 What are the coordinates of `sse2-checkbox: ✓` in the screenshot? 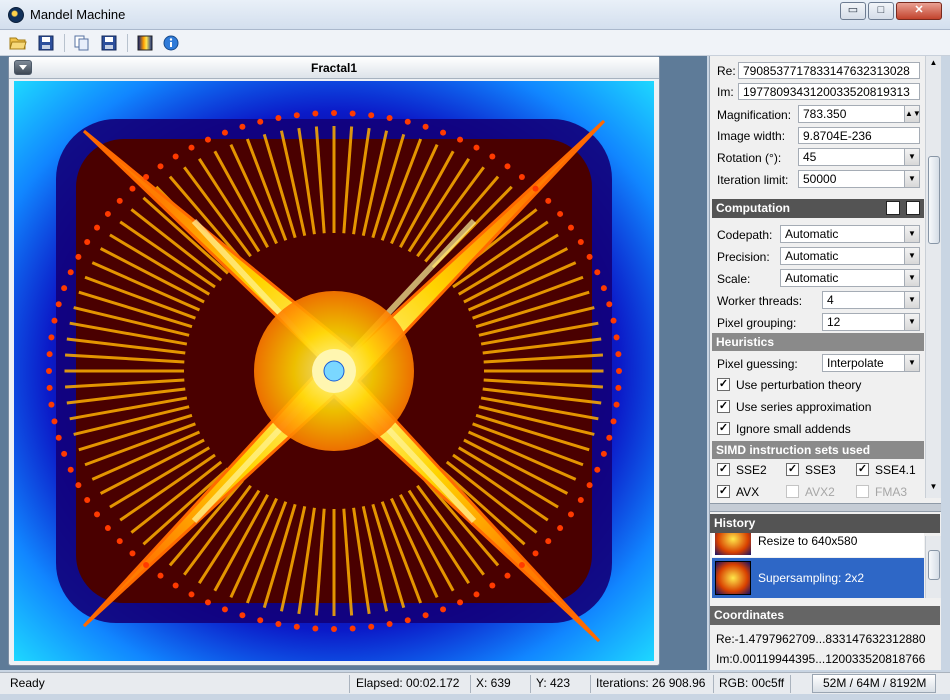 It's located at (723, 469).